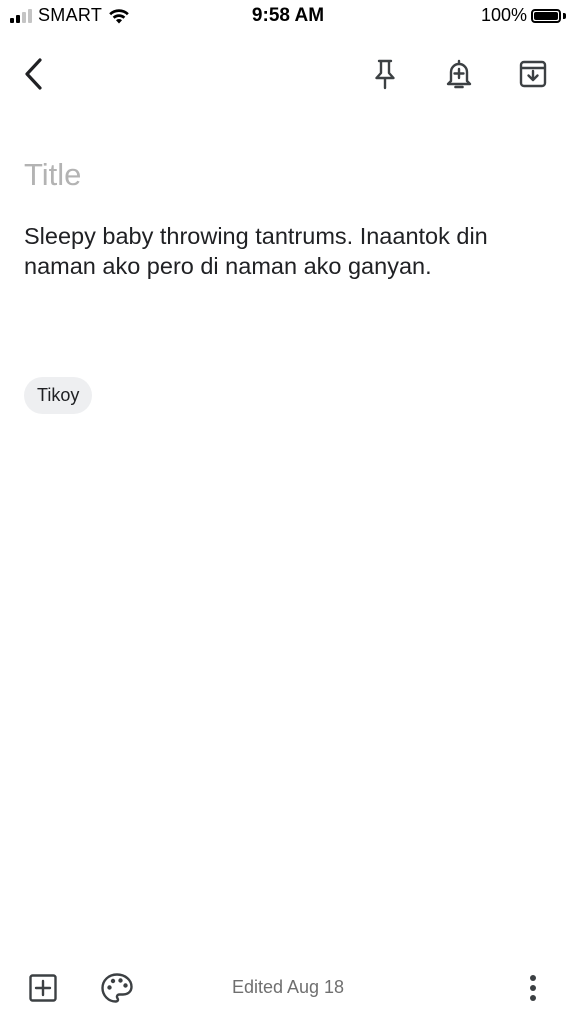  What do you see at coordinates (503, 15) in the screenshot?
I see `battery-percent: 100%` at bounding box center [503, 15].